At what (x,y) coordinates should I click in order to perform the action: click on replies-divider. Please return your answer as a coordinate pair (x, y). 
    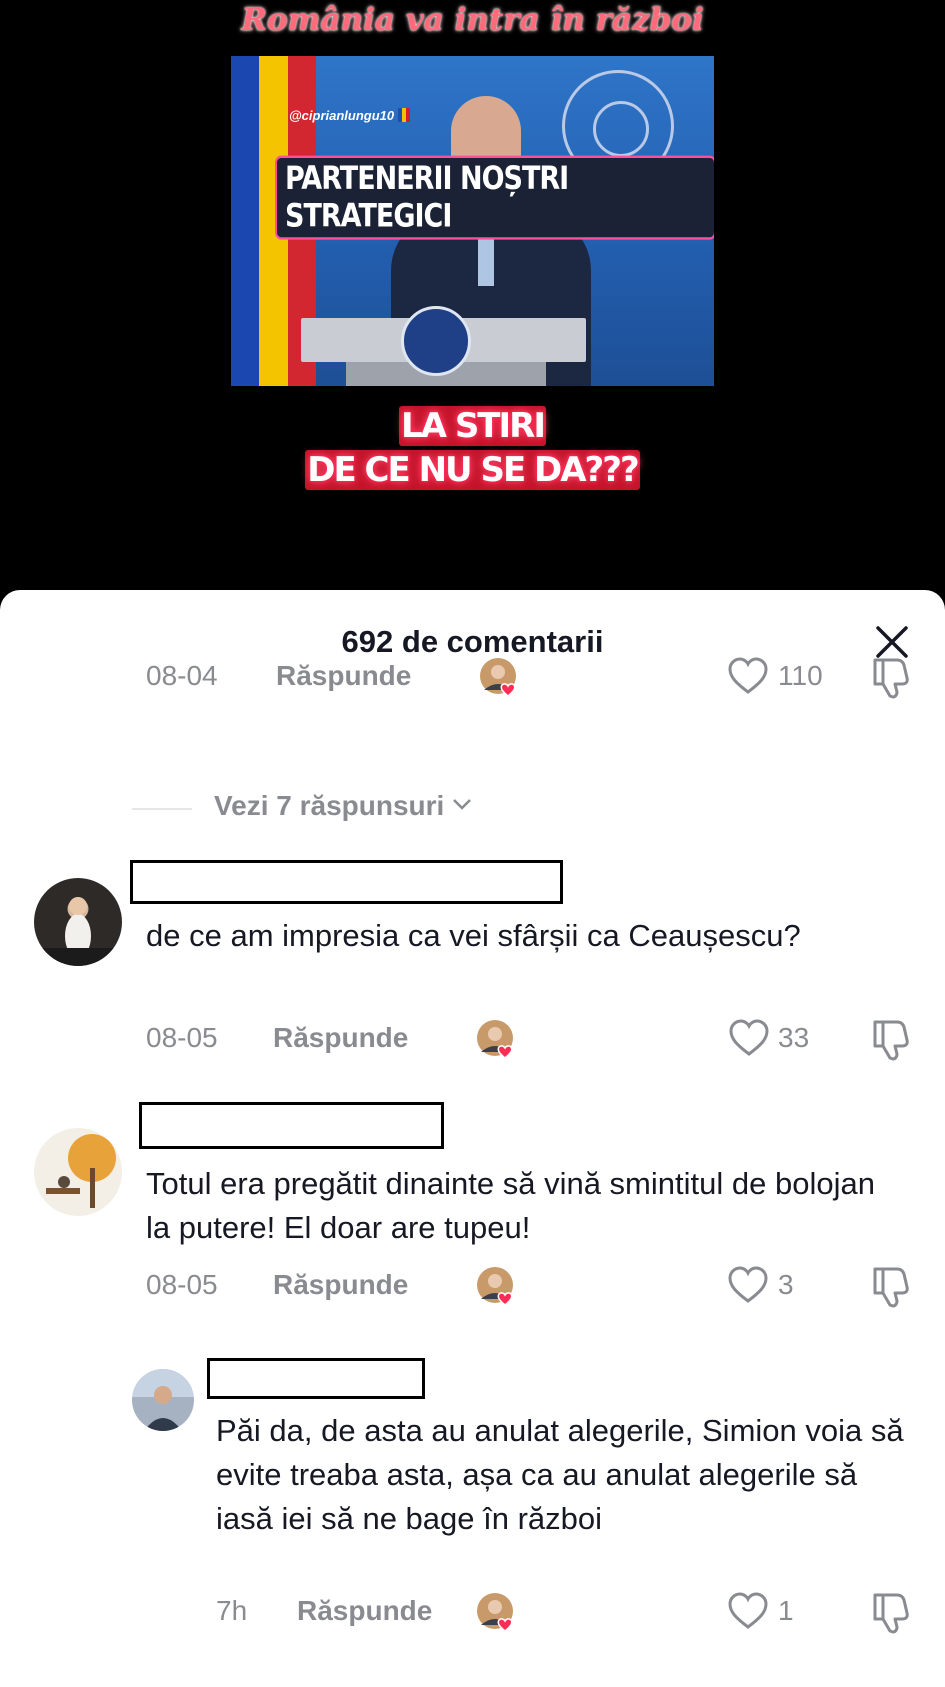
    Looking at the image, I should click on (162, 809).